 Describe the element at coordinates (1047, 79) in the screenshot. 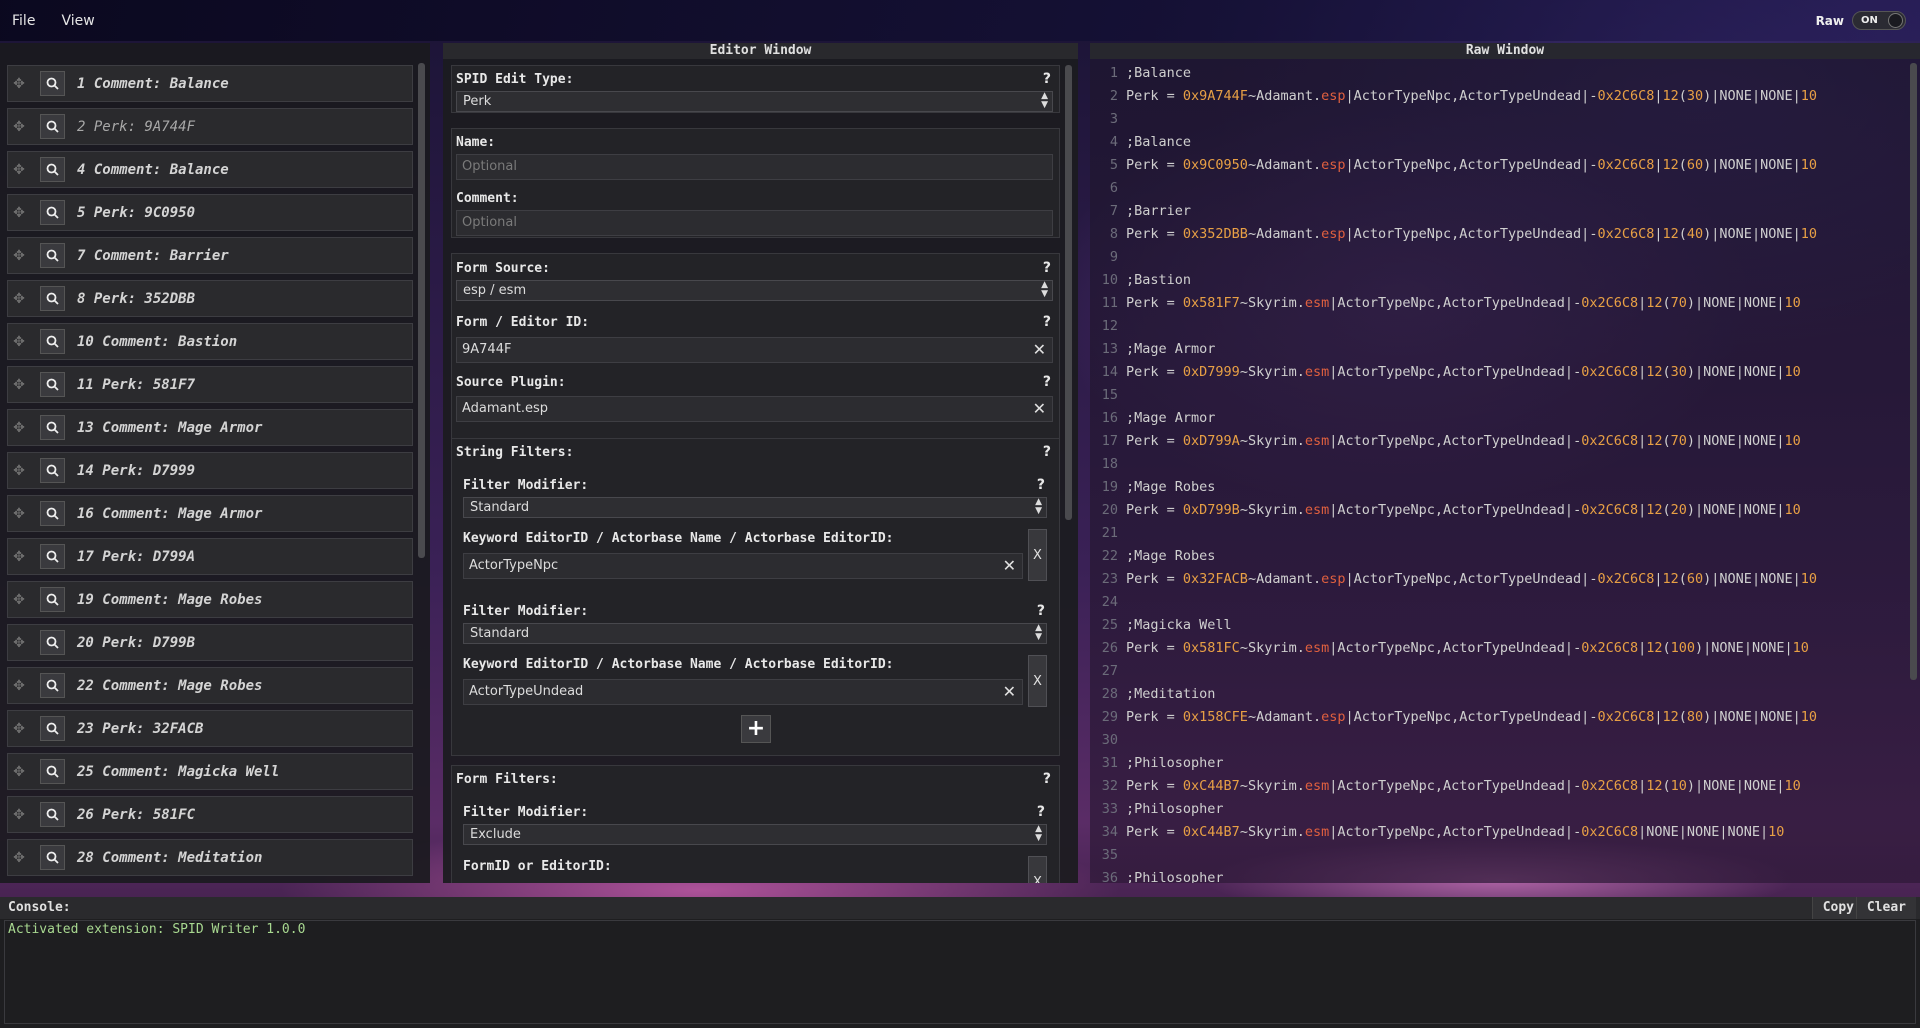

I see `edit-type-help-icon: ?` at that location.